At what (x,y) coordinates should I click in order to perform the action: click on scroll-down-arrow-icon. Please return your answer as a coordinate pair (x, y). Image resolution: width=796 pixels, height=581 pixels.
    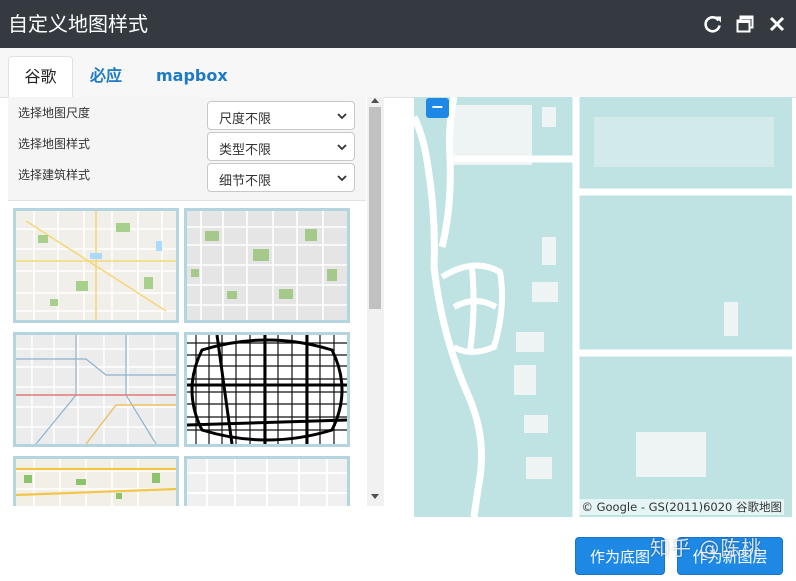
    Looking at the image, I should click on (375, 496).